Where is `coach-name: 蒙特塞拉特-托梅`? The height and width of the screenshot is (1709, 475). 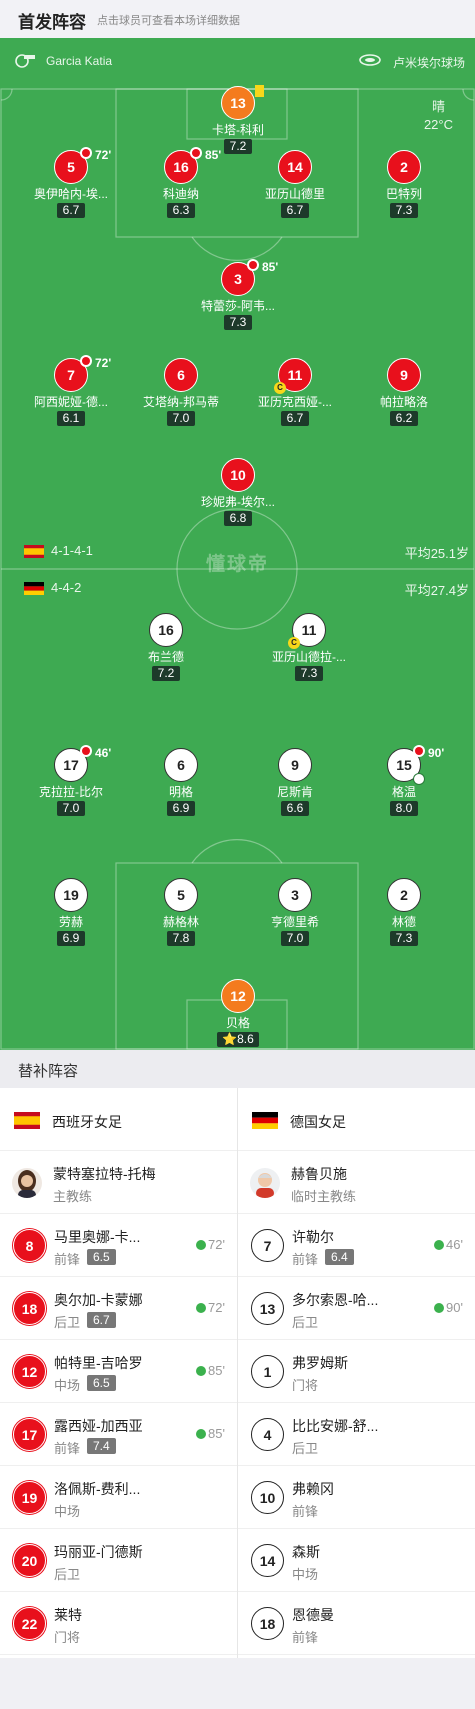
coach-name: 蒙特塞拉特-托梅 is located at coordinates (104, 1174).